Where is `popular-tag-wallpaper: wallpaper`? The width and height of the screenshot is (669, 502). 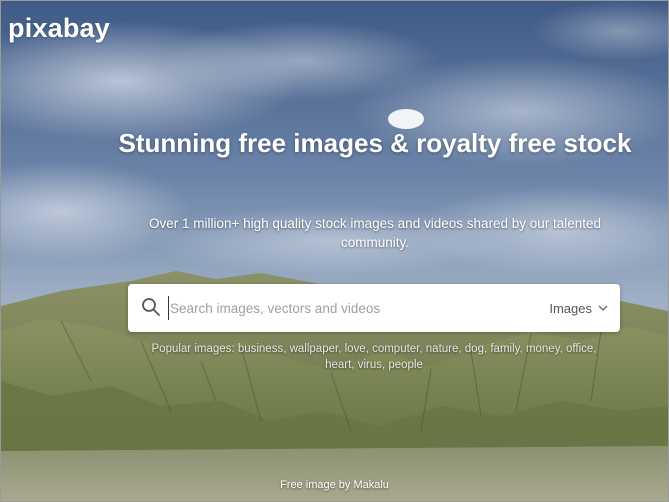 popular-tag-wallpaper: wallpaper is located at coordinates (314, 349).